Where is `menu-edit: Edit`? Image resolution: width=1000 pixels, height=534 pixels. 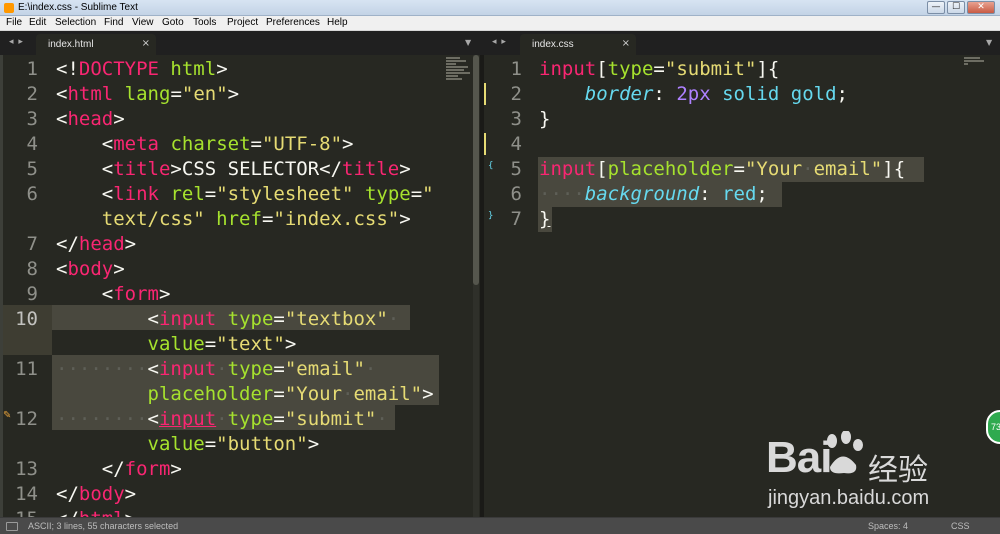 menu-edit: Edit is located at coordinates (37, 22).